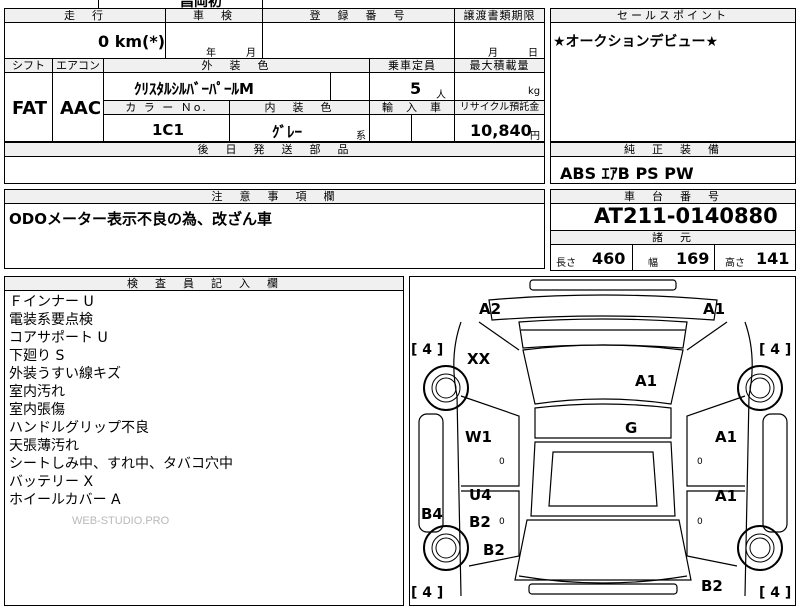 The image size is (800, 606). What do you see at coordinates (499, 16) in the screenshot?
I see `transfer-deadline-header: 譲渡書類期限` at bounding box center [499, 16].